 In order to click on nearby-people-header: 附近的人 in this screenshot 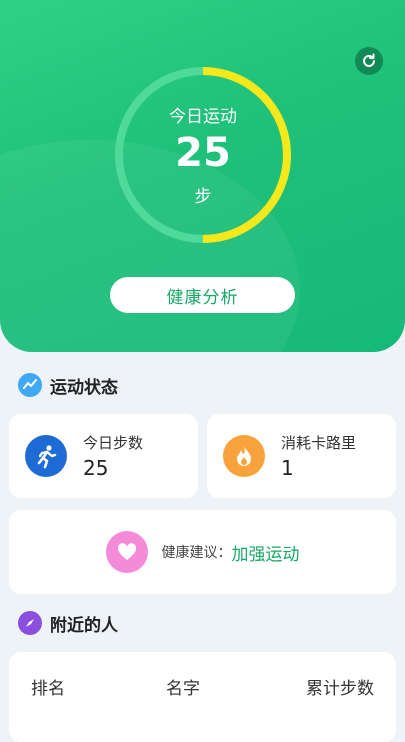, I will do `click(68, 623)`.